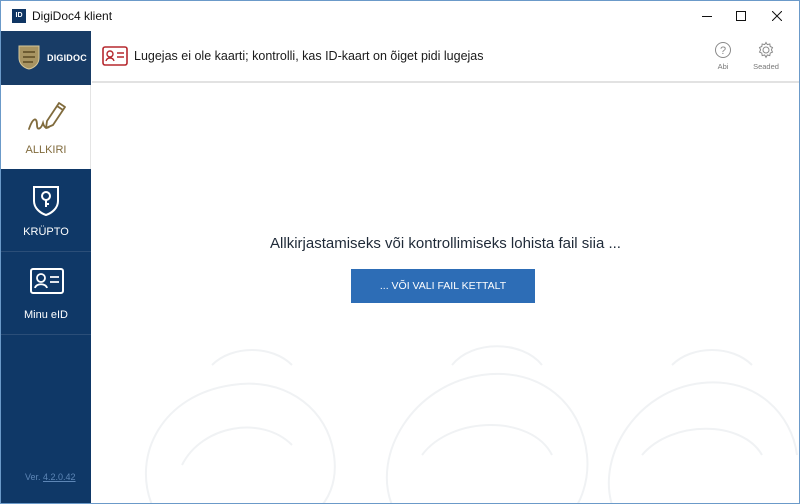  Describe the element at coordinates (766, 66) in the screenshot. I see `settings-label: Seaded` at that location.